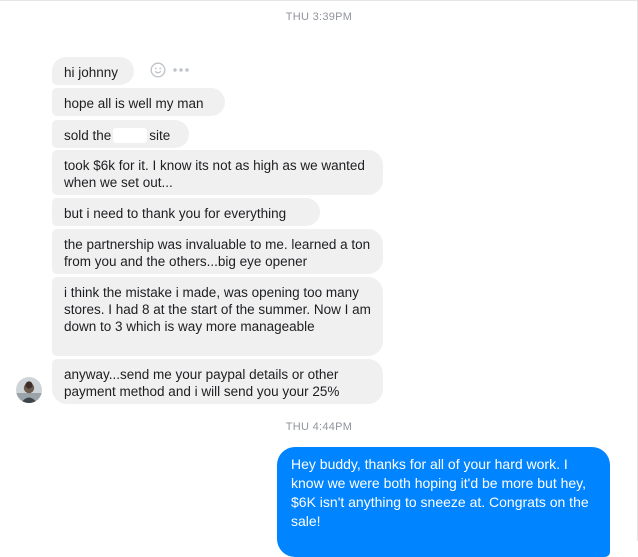 This screenshot has height=557, width=638. I want to click on timestamp-thu-444: THU 4:44PM, so click(319, 427).